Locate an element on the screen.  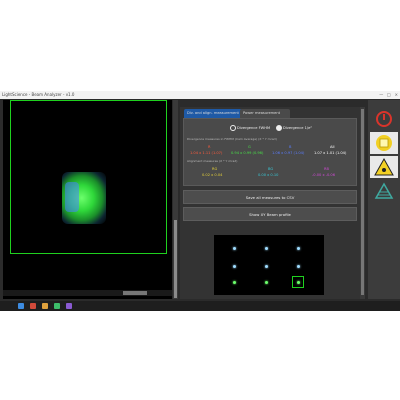
col-all-value: 1.07 x 1.01 (1.04) is located at coordinates (330, 153).